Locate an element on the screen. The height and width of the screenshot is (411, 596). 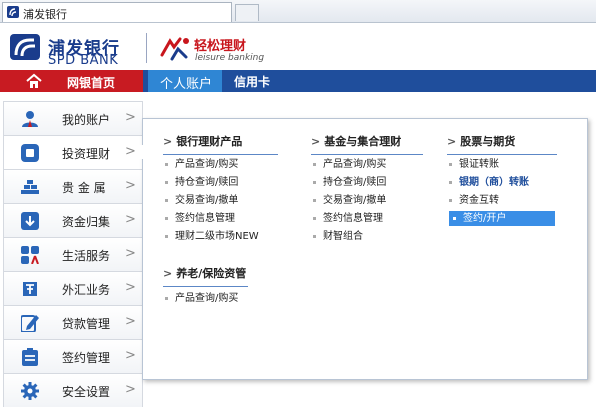
sidebar-item-my-account: 我的账户 > is located at coordinates (73, 118).